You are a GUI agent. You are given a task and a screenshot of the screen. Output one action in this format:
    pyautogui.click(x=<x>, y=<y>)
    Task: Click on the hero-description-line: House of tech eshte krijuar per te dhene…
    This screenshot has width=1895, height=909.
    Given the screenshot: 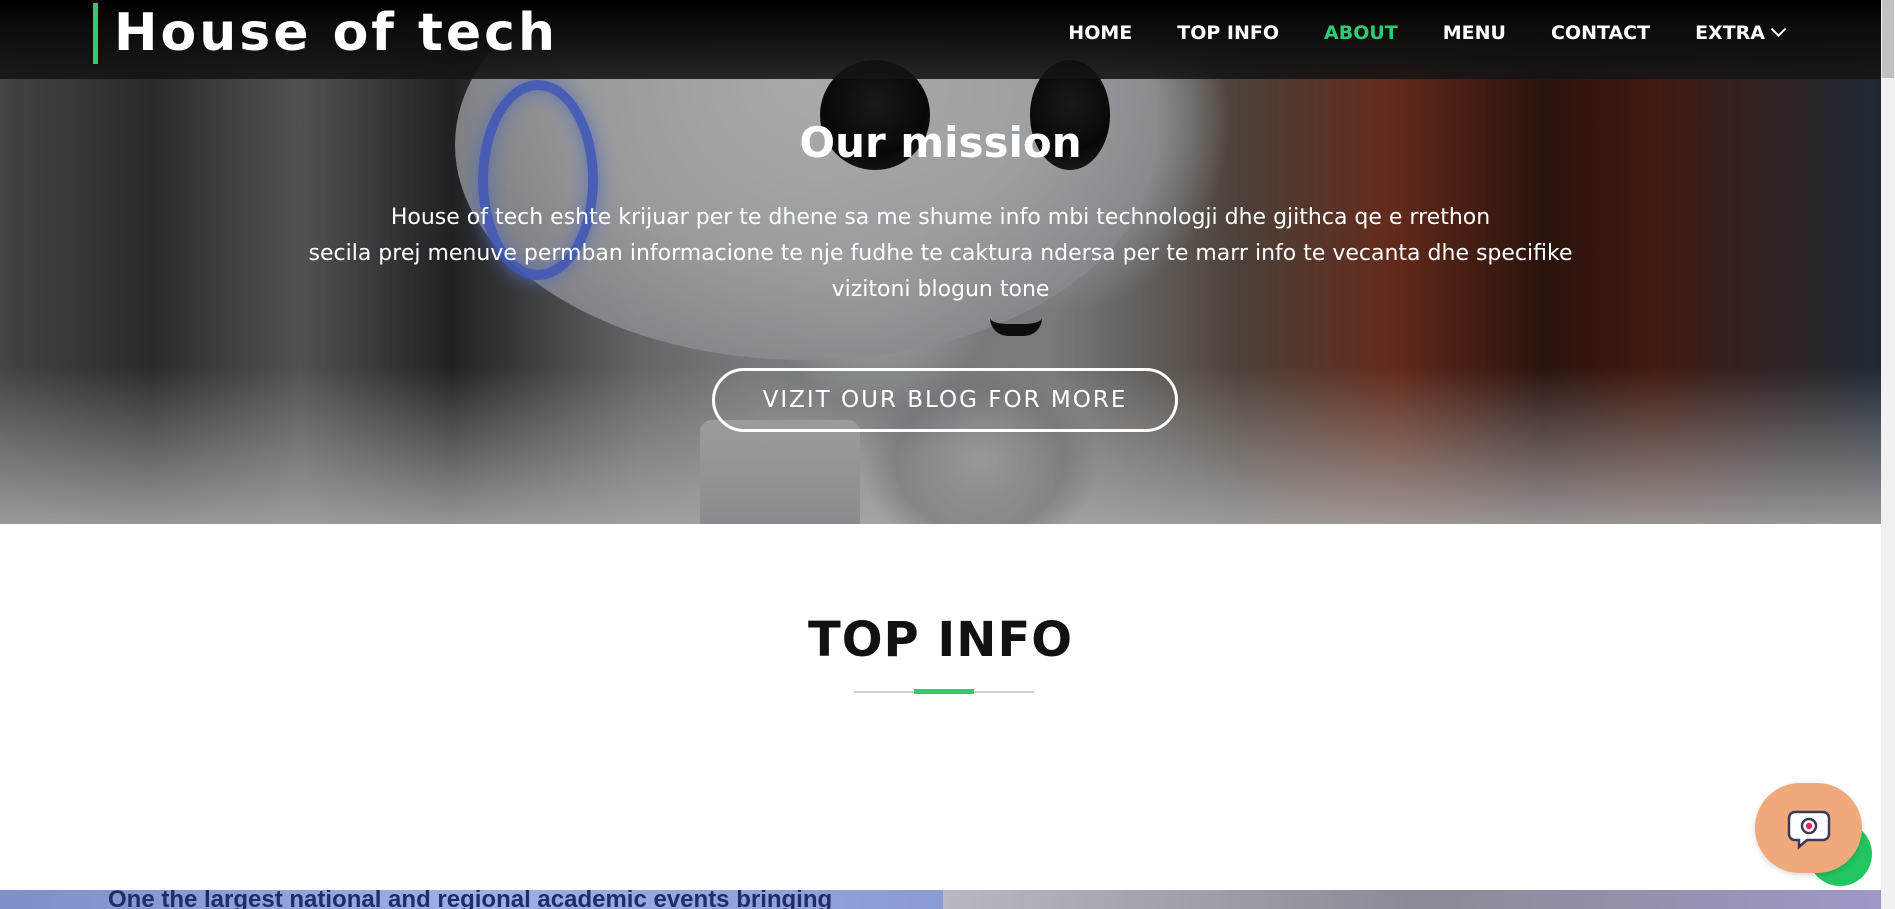 What is the action you would take?
    pyautogui.click(x=940, y=217)
    